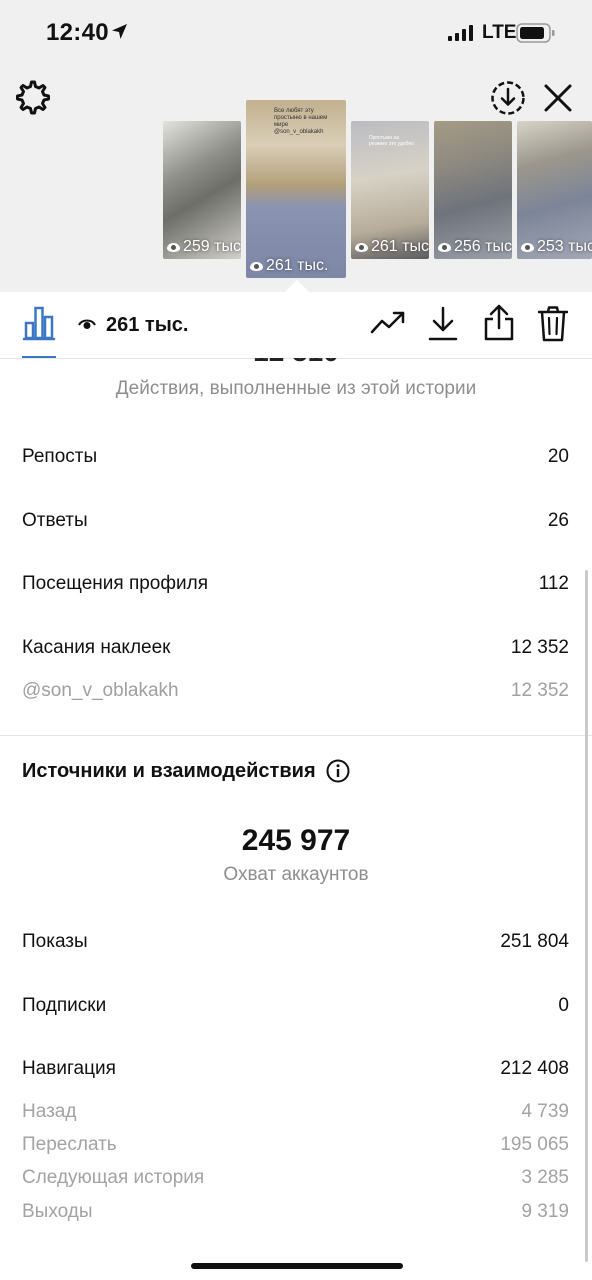 This screenshot has height=1280, width=592. Describe the element at coordinates (55, 941) in the screenshot. I see `metric-label: Показы` at that location.